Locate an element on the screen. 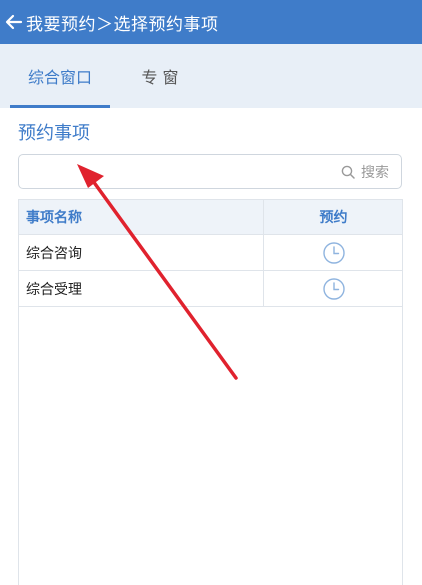 The width and height of the screenshot is (422, 585). item-name: 综合受理 is located at coordinates (54, 289).